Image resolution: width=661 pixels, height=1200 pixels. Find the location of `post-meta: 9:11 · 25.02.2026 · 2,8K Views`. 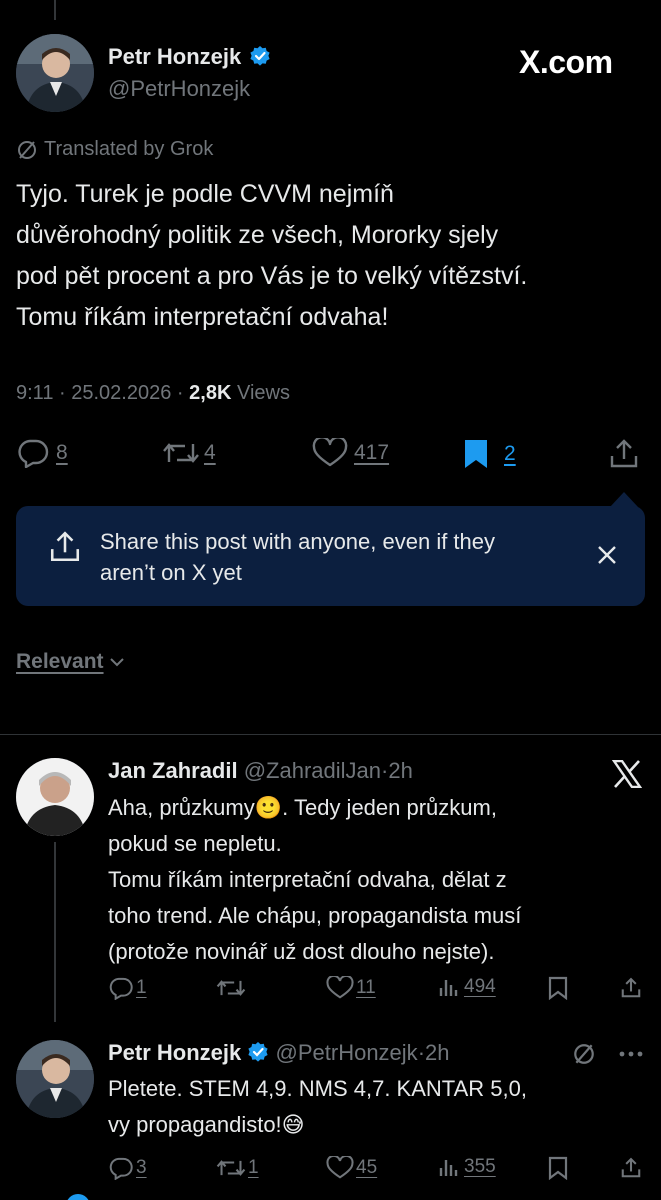

post-meta: 9:11 · 25.02.2026 · 2,8K Views is located at coordinates (153, 393).